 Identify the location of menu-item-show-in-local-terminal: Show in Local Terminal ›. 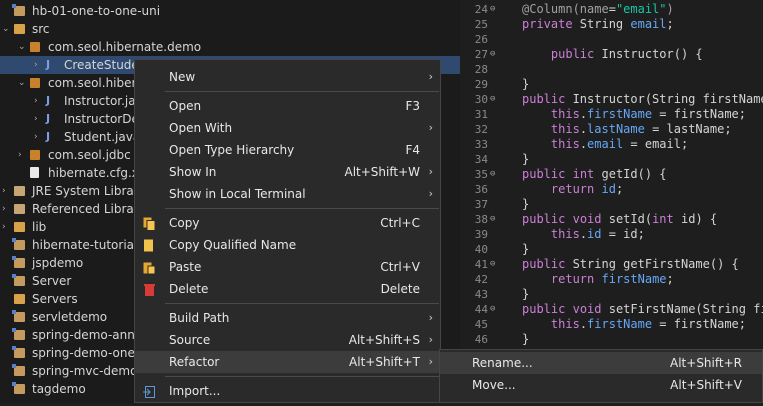
(287, 194).